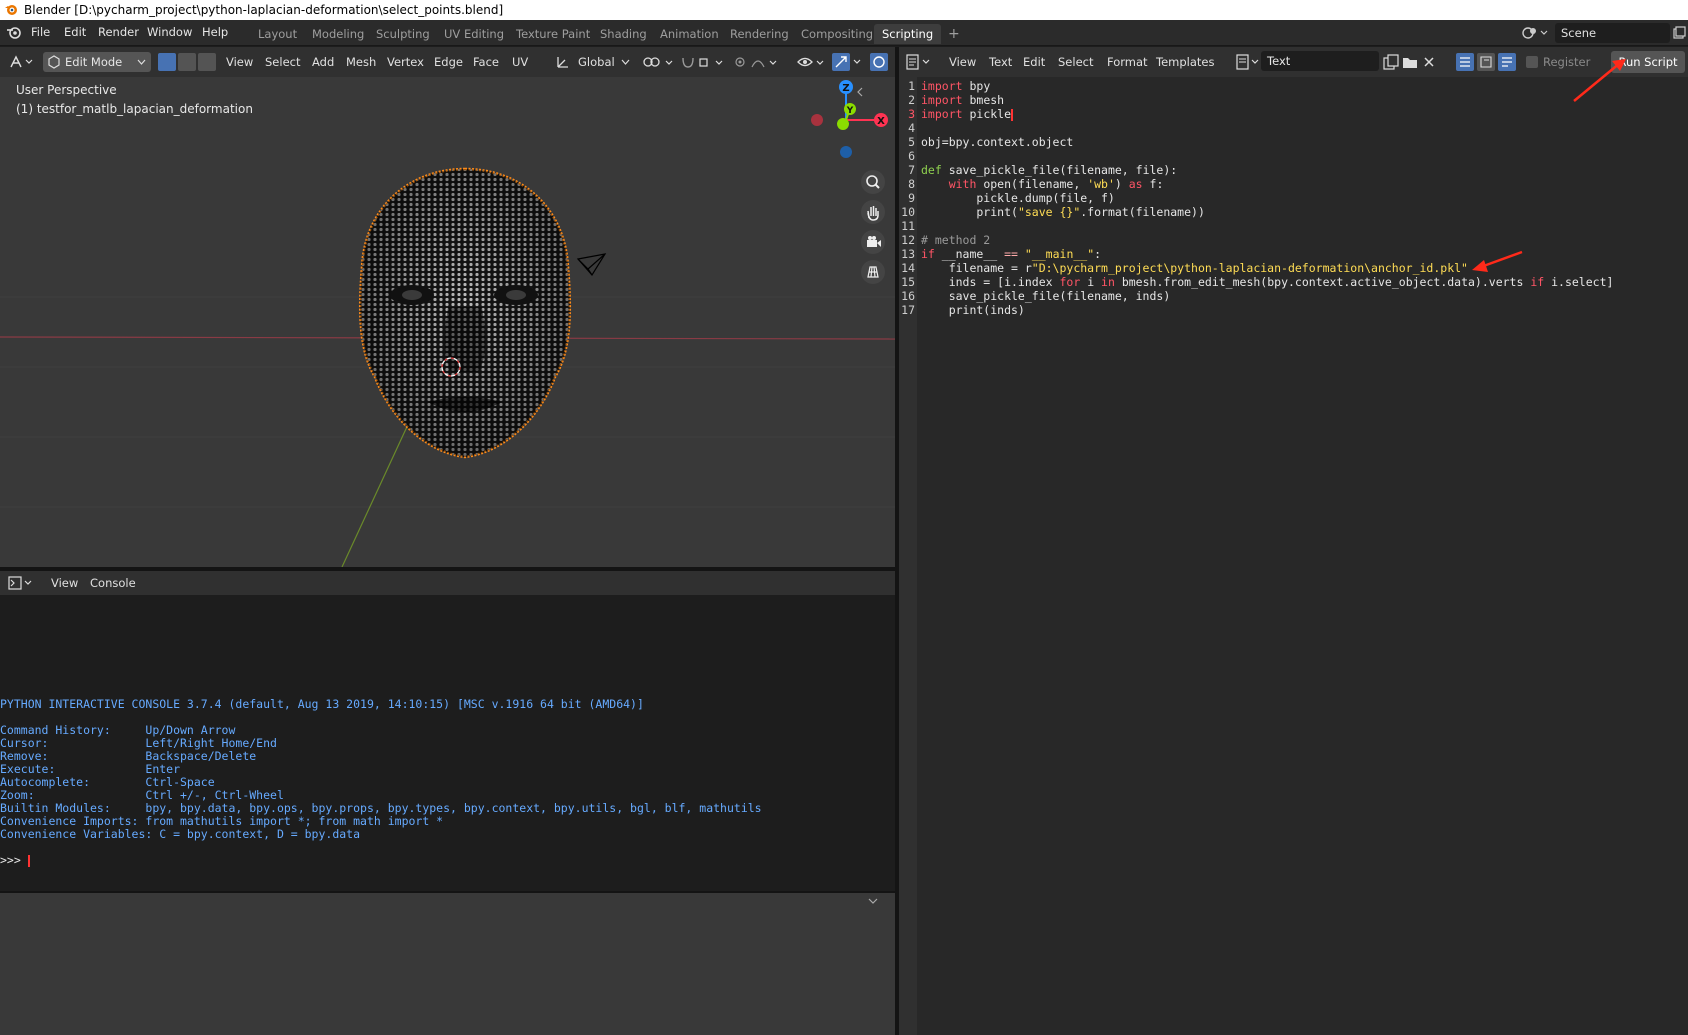  What do you see at coordinates (187, 62) in the screenshot?
I see `edge-select-button` at bounding box center [187, 62].